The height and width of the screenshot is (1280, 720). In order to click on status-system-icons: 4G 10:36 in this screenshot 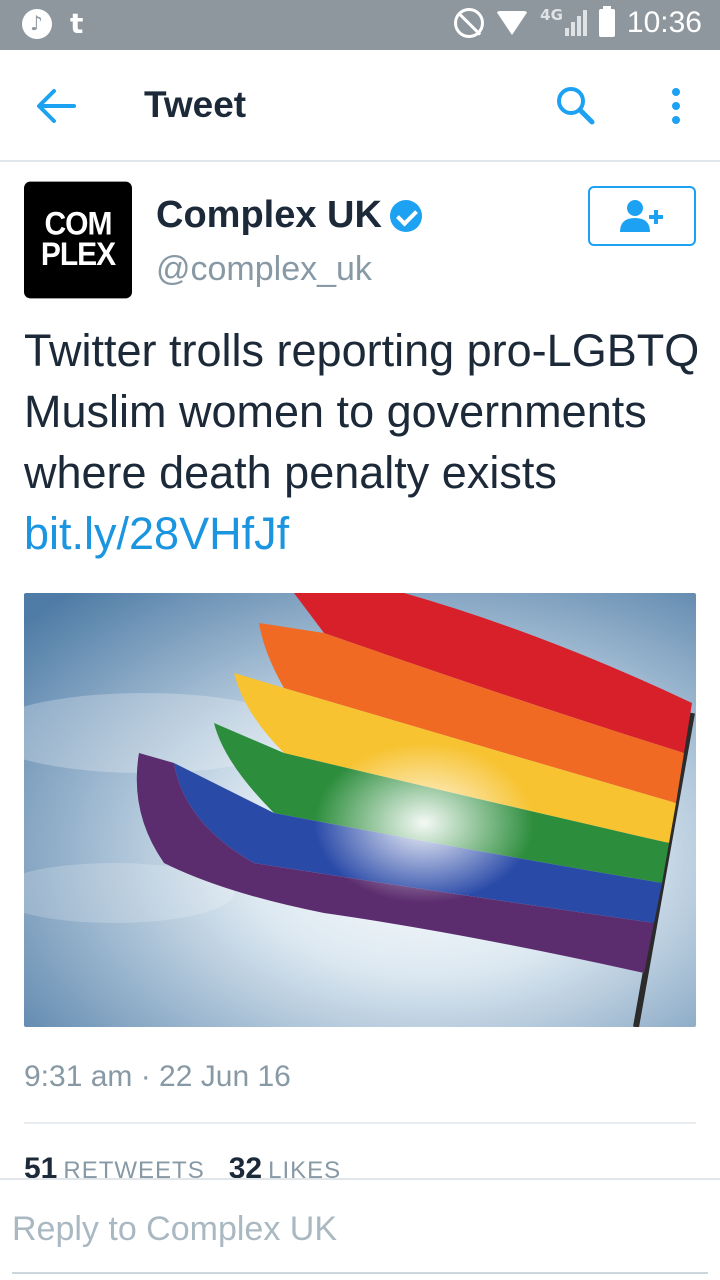, I will do `click(578, 23)`.